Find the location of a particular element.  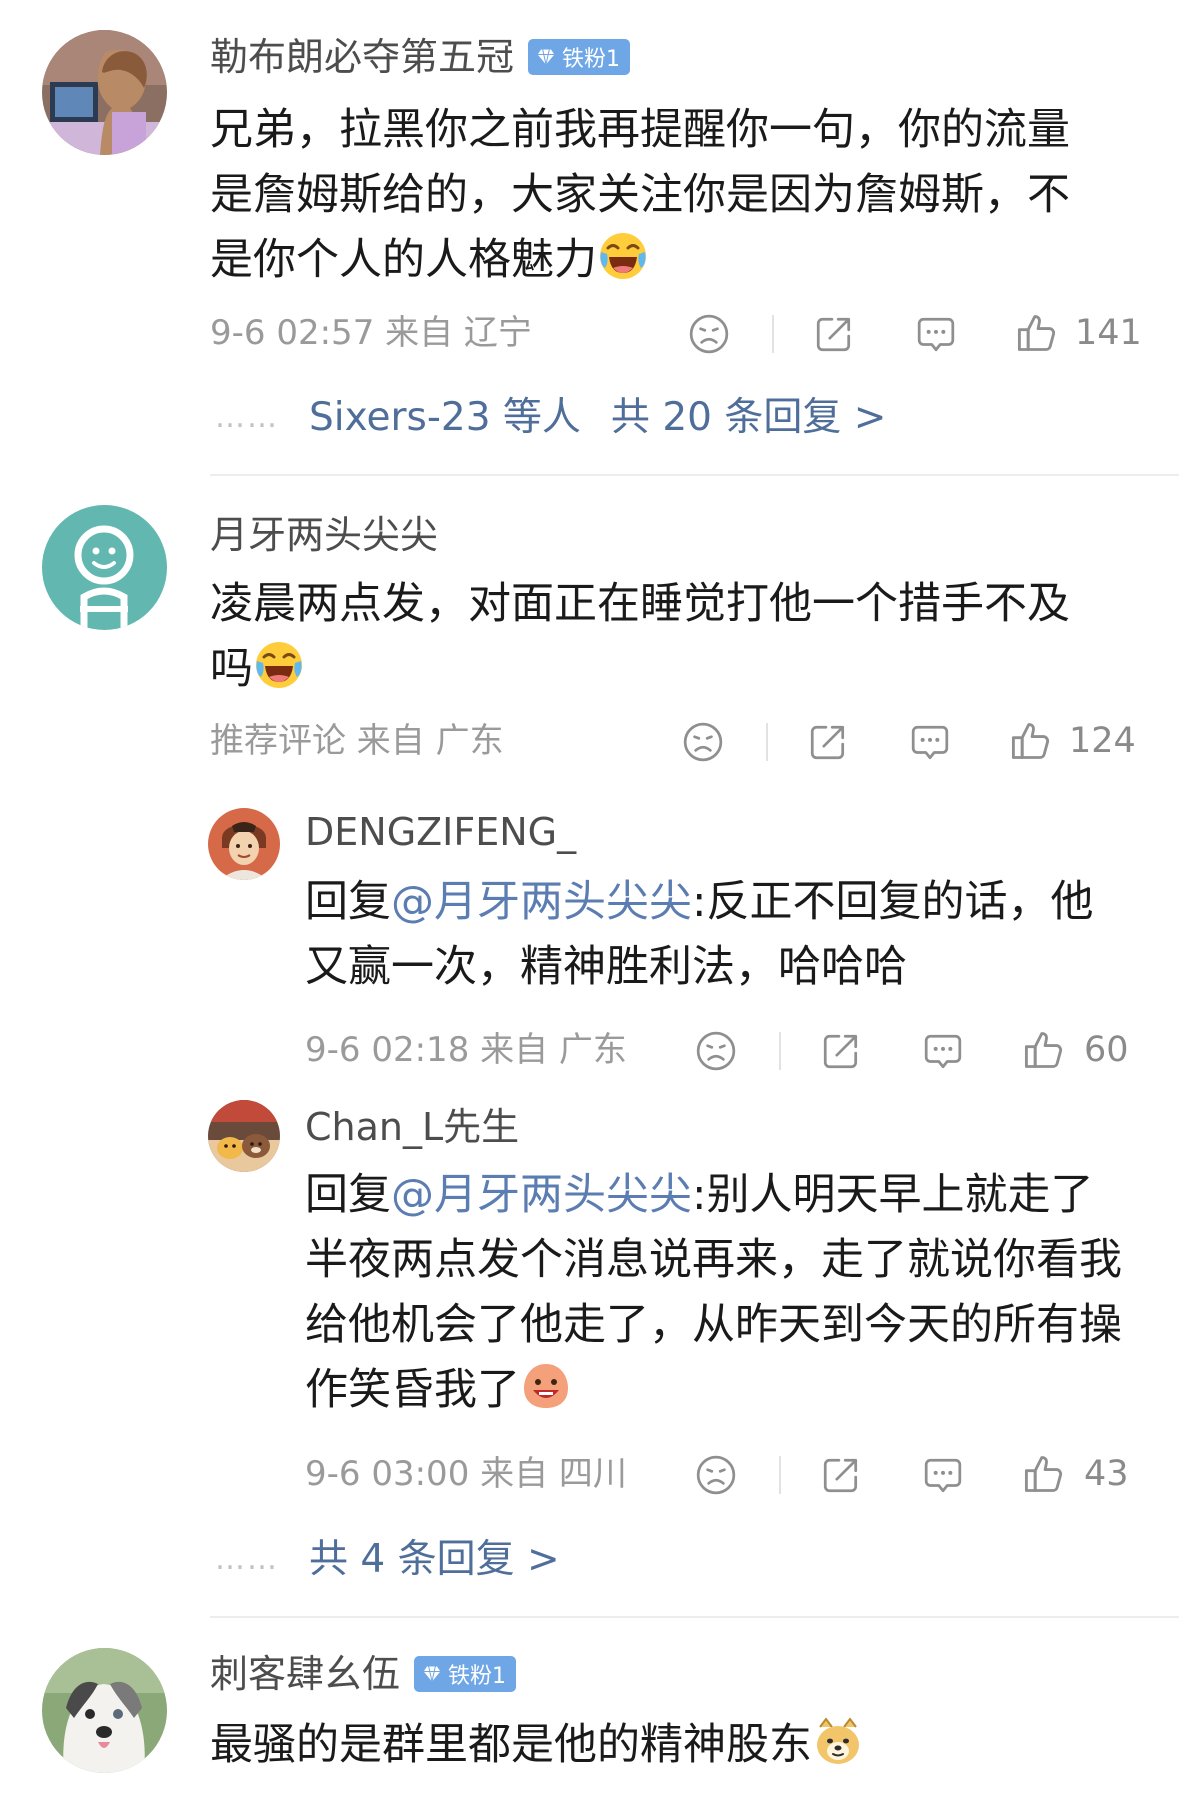

username: Chan_L先生 is located at coordinates (412, 1127).